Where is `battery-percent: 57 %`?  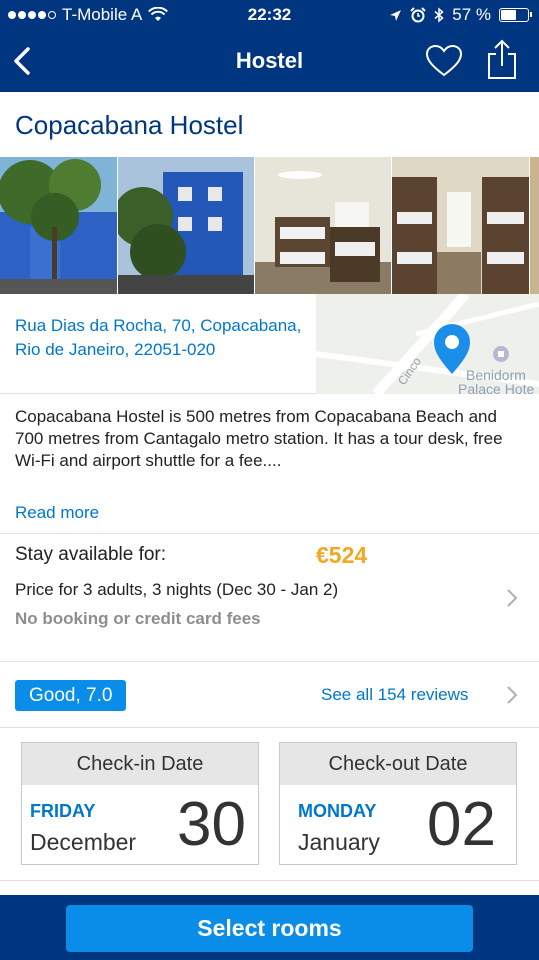
battery-percent: 57 % is located at coordinates (471, 14).